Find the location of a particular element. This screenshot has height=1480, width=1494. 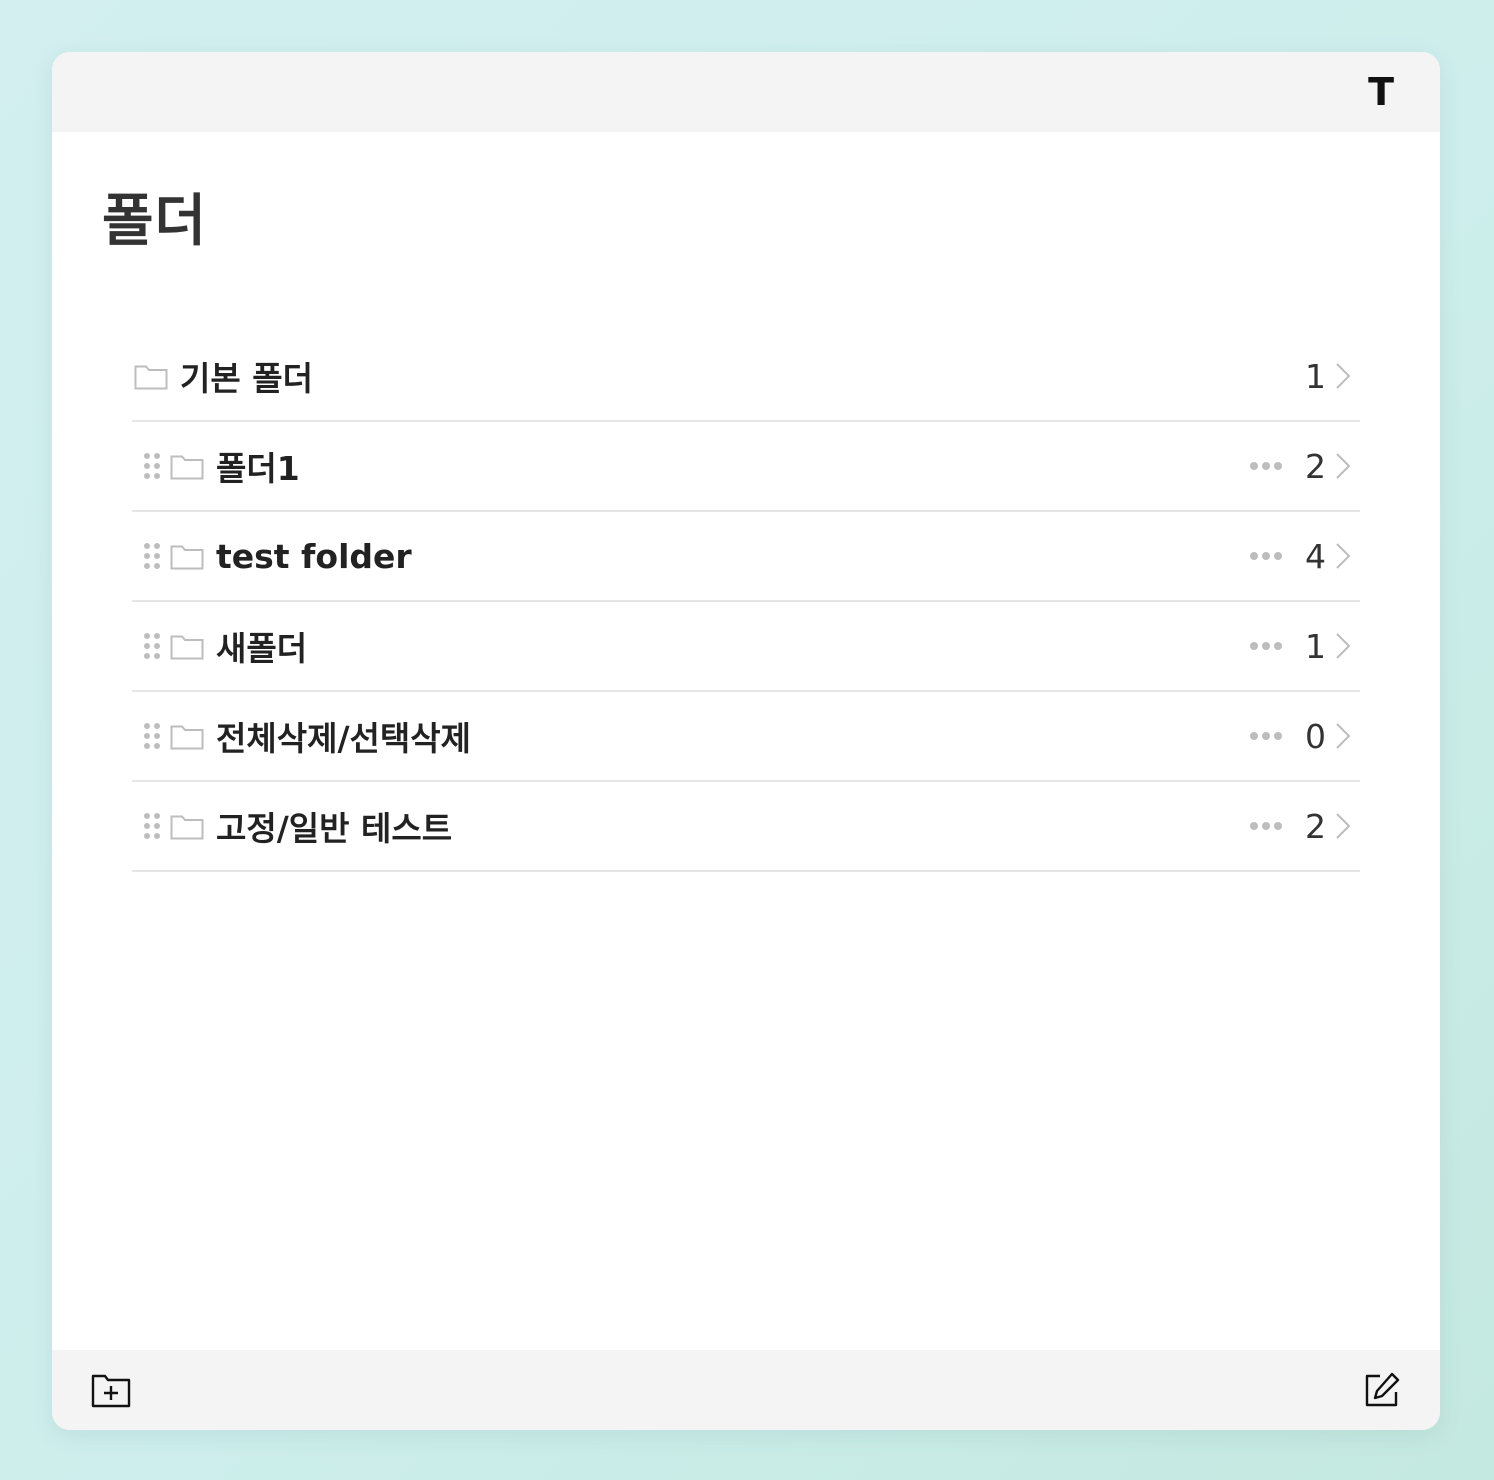

folder-row: 폴더1 2 is located at coordinates (746, 467).